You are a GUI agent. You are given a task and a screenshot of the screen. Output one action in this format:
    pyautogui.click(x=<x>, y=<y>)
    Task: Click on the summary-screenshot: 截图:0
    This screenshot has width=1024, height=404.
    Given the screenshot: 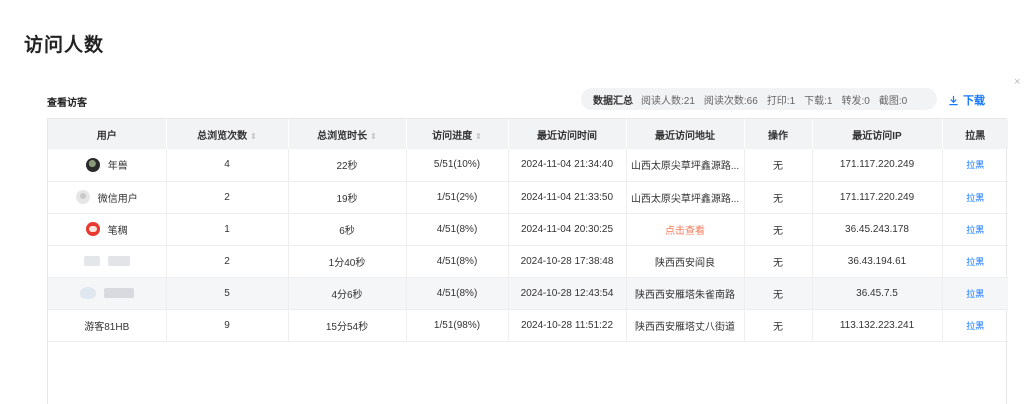 What is the action you would take?
    pyautogui.click(x=893, y=101)
    